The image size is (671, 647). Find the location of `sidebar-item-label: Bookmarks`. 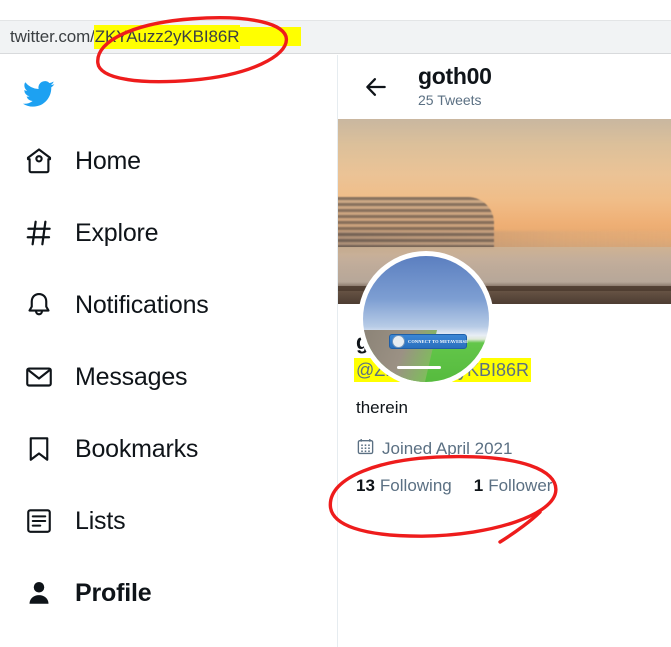

sidebar-item-label: Bookmarks is located at coordinates (137, 448).